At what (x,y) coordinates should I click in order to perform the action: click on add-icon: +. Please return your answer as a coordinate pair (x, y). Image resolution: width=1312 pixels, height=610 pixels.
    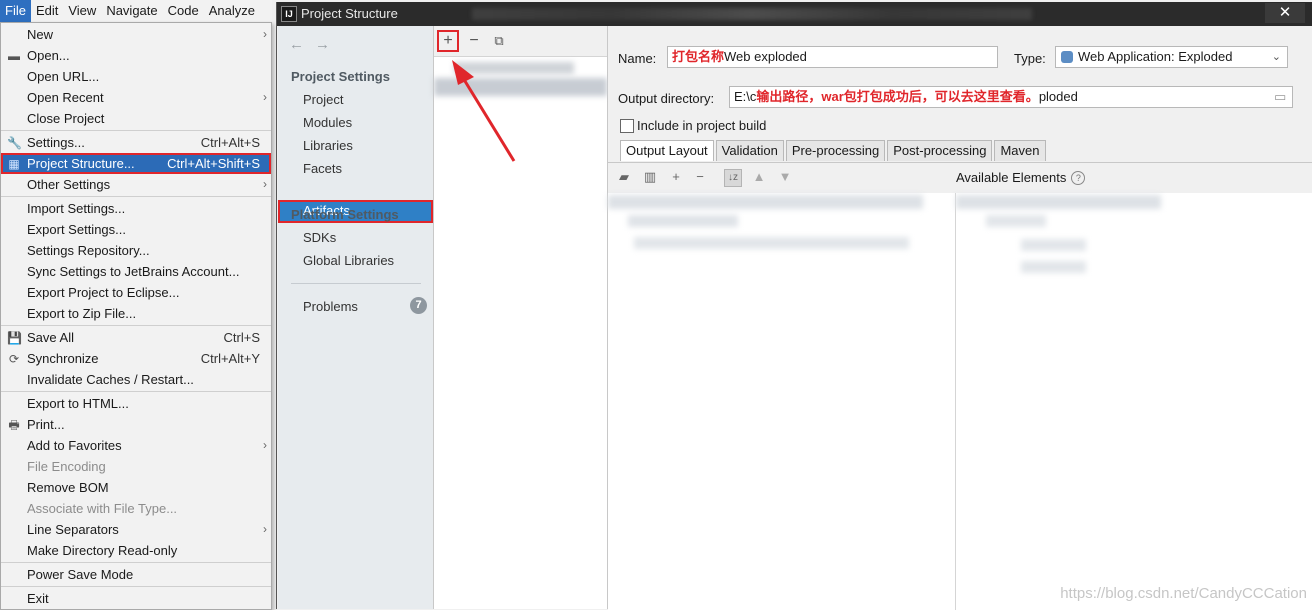
    Looking at the image, I should click on (676, 177).